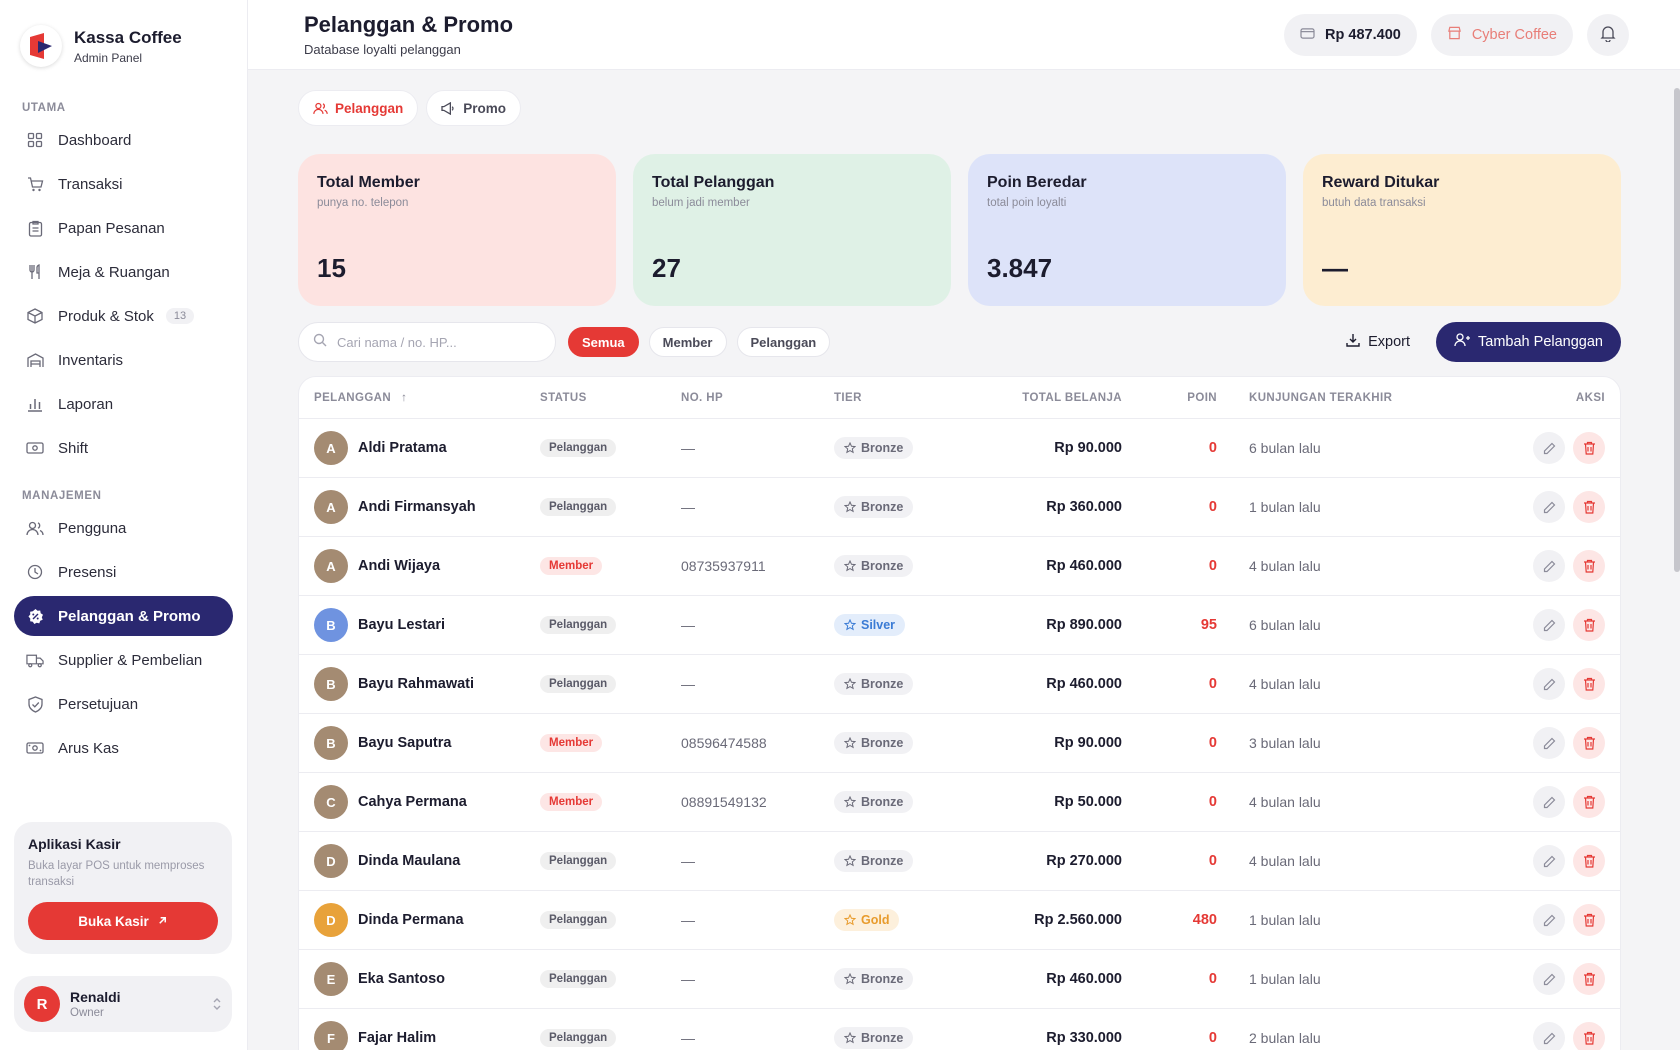 This screenshot has width=1680, height=1050. What do you see at coordinates (123, 140) in the screenshot?
I see `sidebar-item-dashboard: Dashboard` at bounding box center [123, 140].